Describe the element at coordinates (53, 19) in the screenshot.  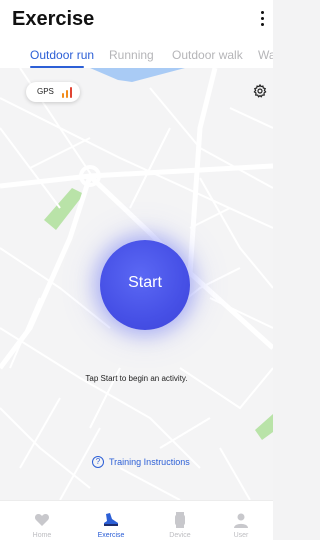
I see `page-title: Exercise` at that location.